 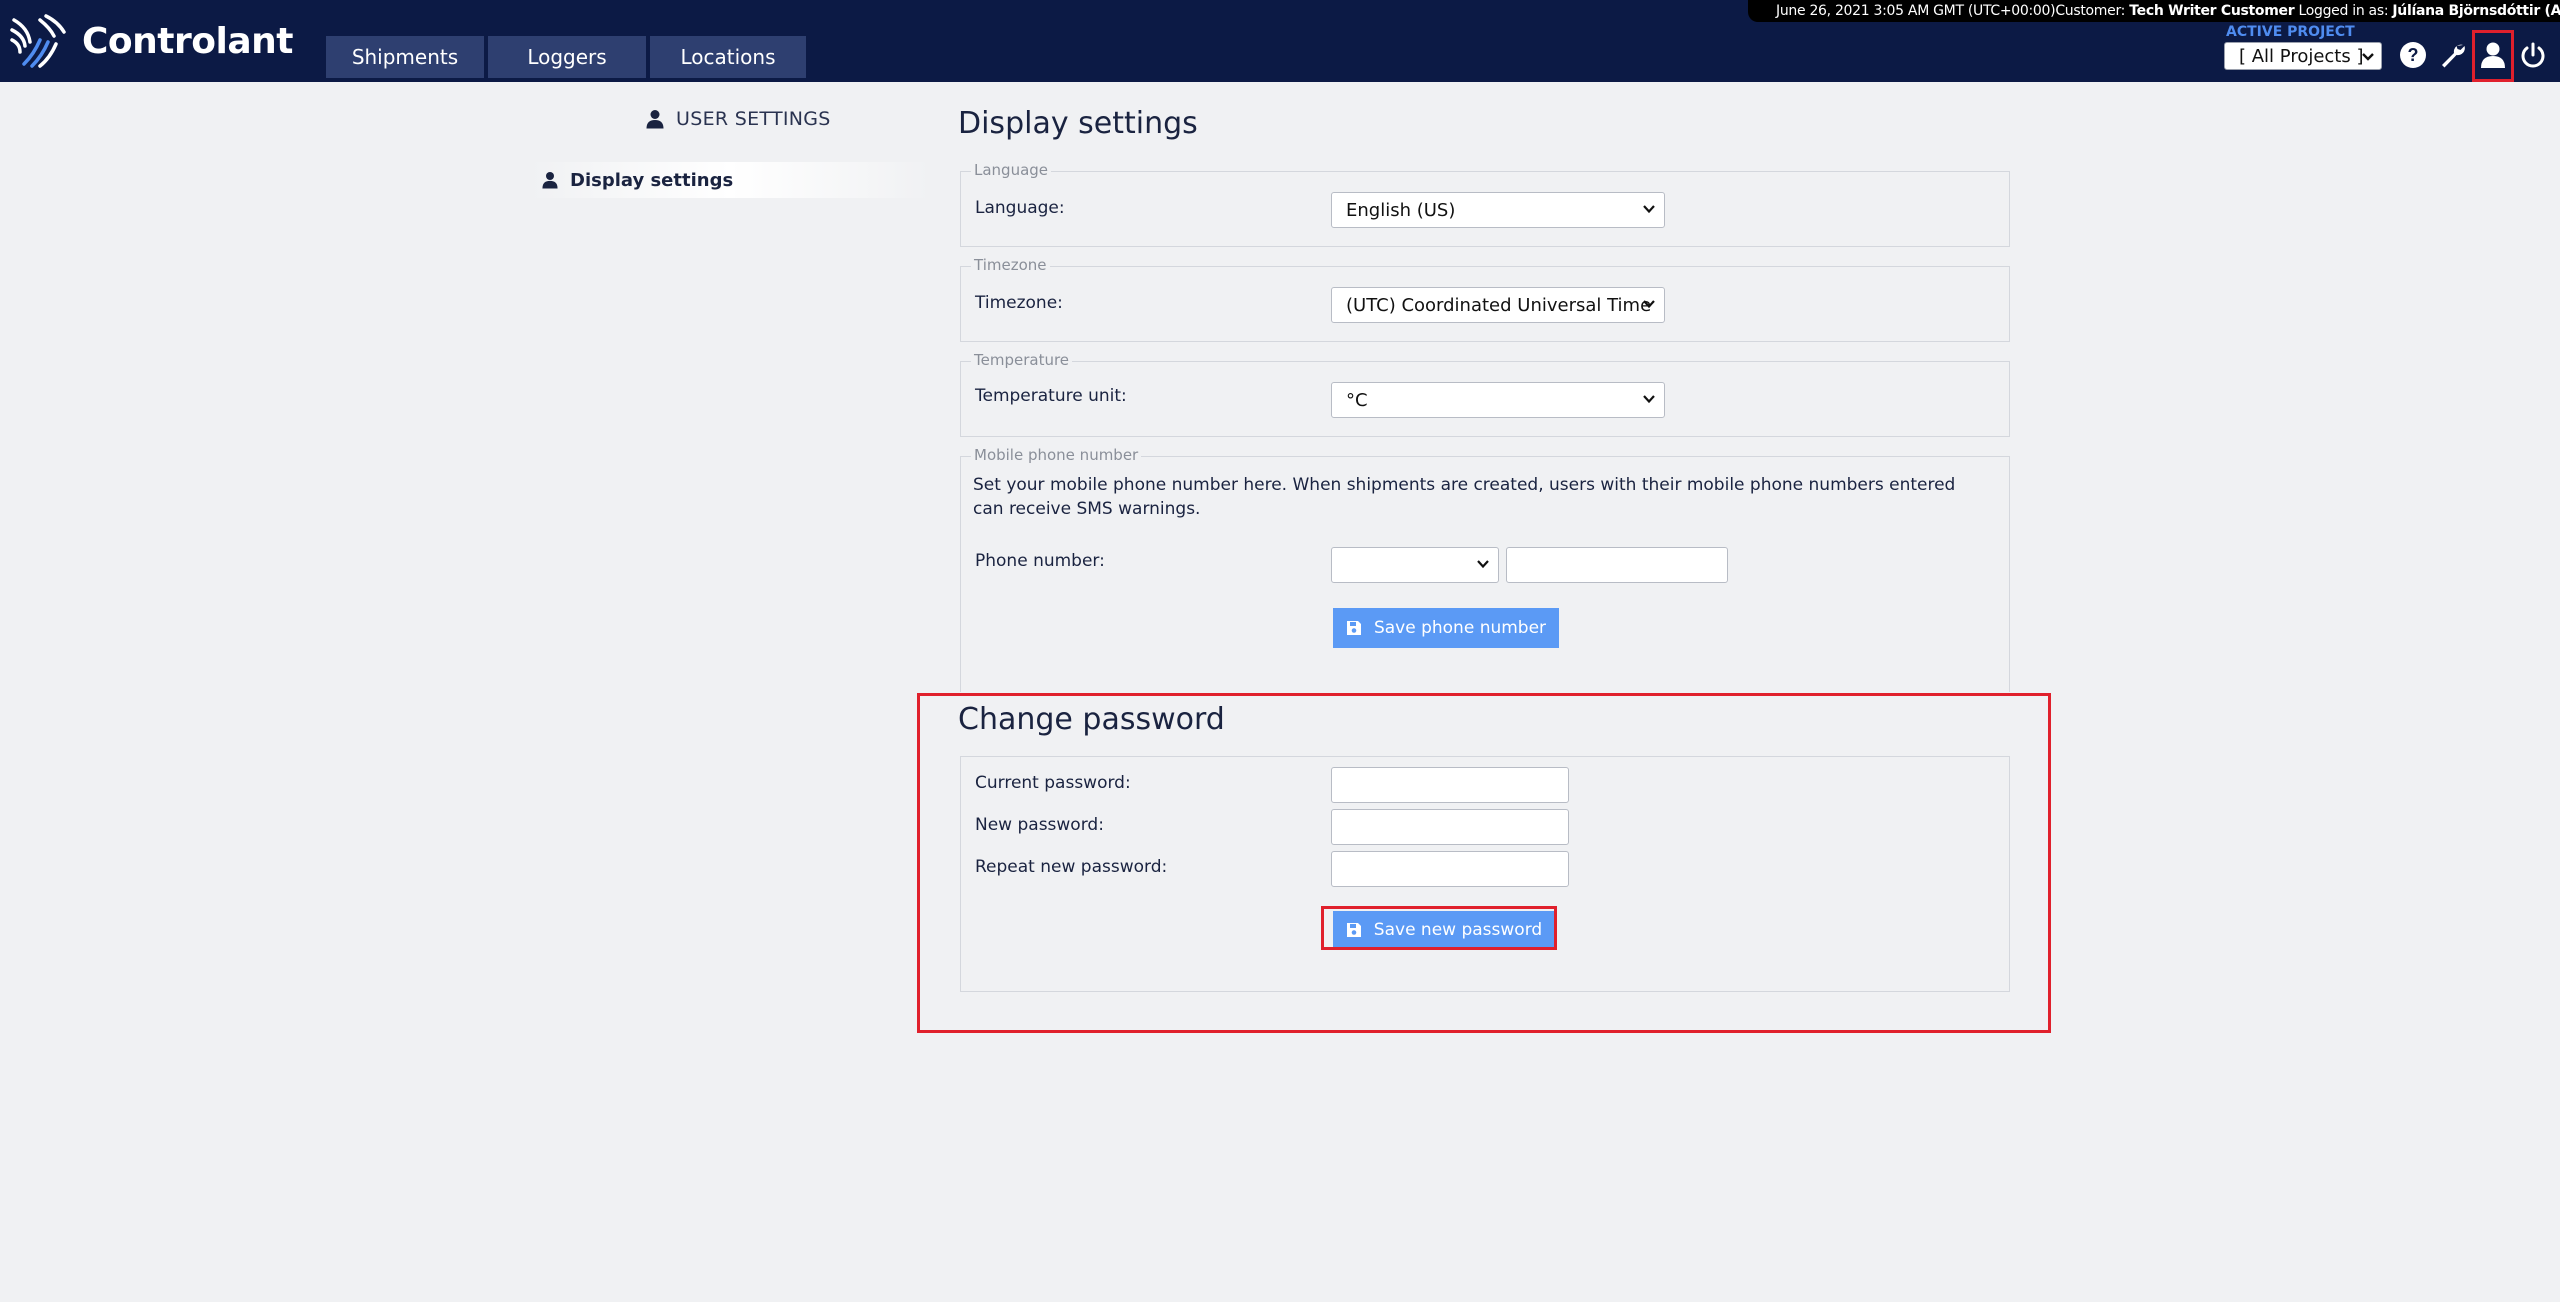 I want to click on temperature-select-value: °C, so click(x=1357, y=400).